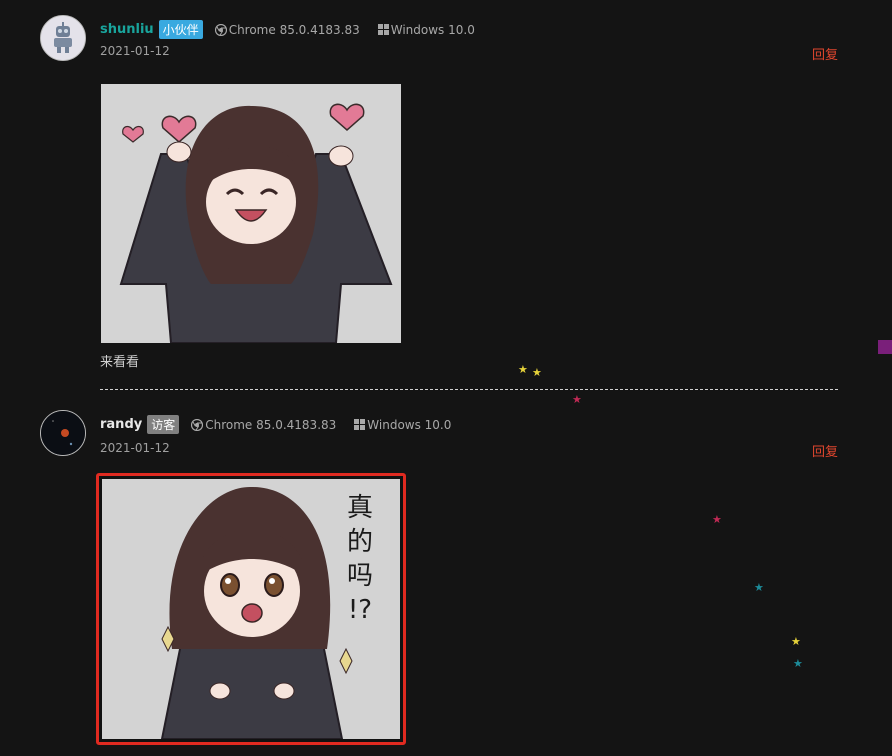 Image resolution: width=892 pixels, height=756 pixels. What do you see at coordinates (121, 424) in the screenshot?
I see `author-name: randy` at bounding box center [121, 424].